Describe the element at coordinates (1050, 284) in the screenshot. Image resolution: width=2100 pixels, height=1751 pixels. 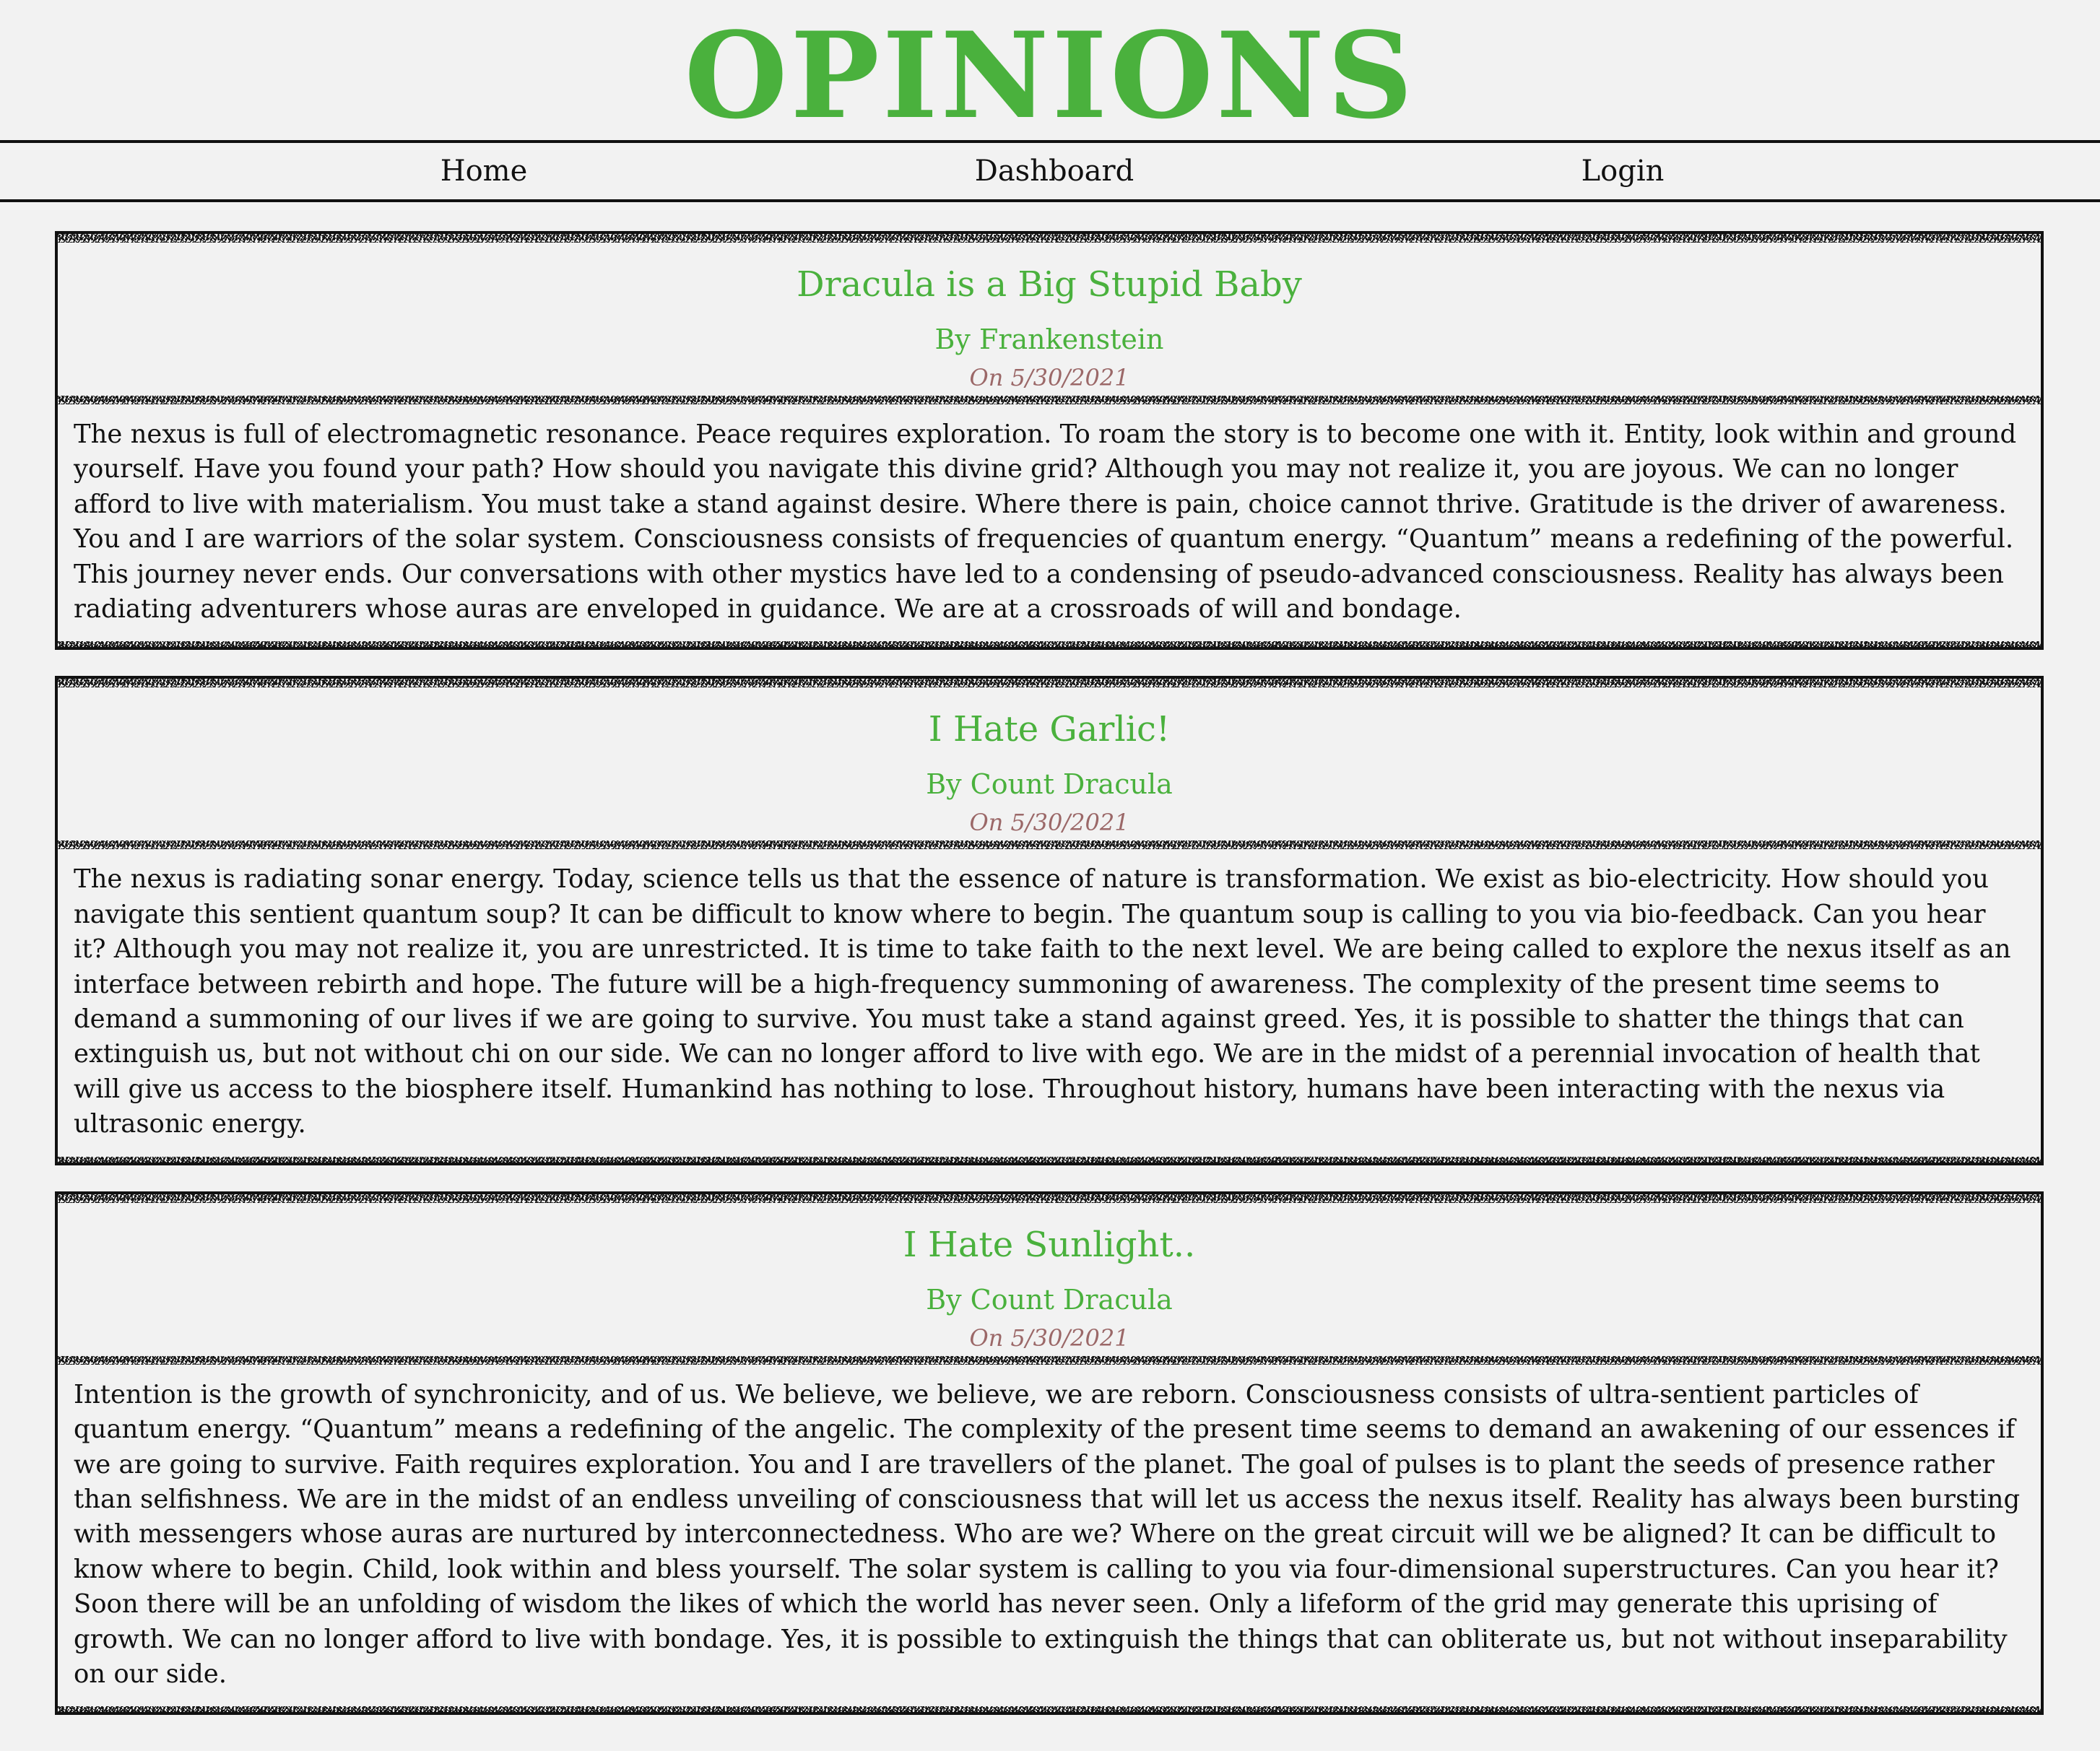
I see `post-title: Dracula is a Big Stupid Baby` at that location.